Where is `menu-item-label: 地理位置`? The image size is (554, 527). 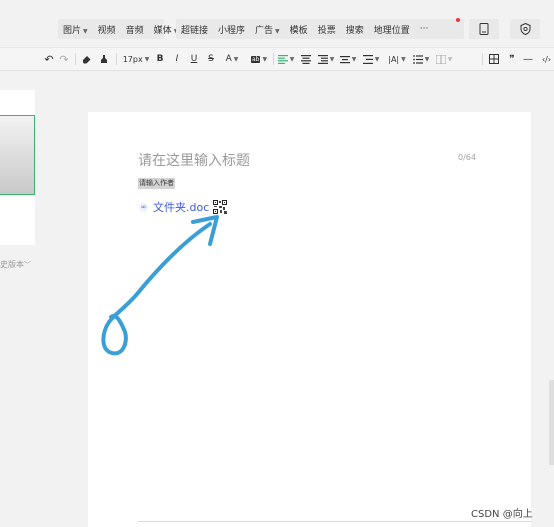
menu-item-label: 地理位置 is located at coordinates (391, 30).